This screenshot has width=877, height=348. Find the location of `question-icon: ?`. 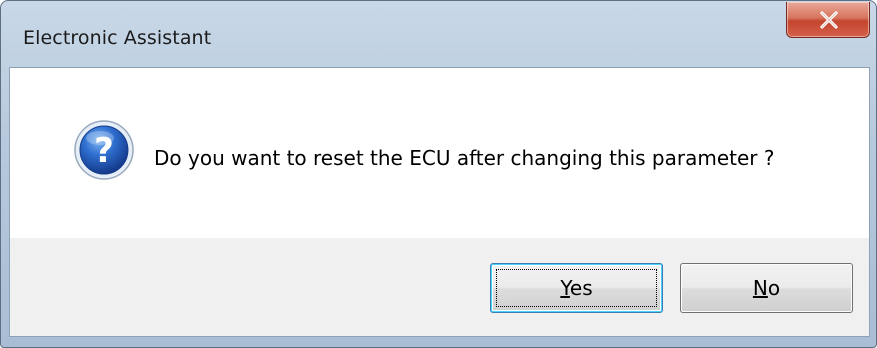

question-icon: ? is located at coordinates (104, 150).